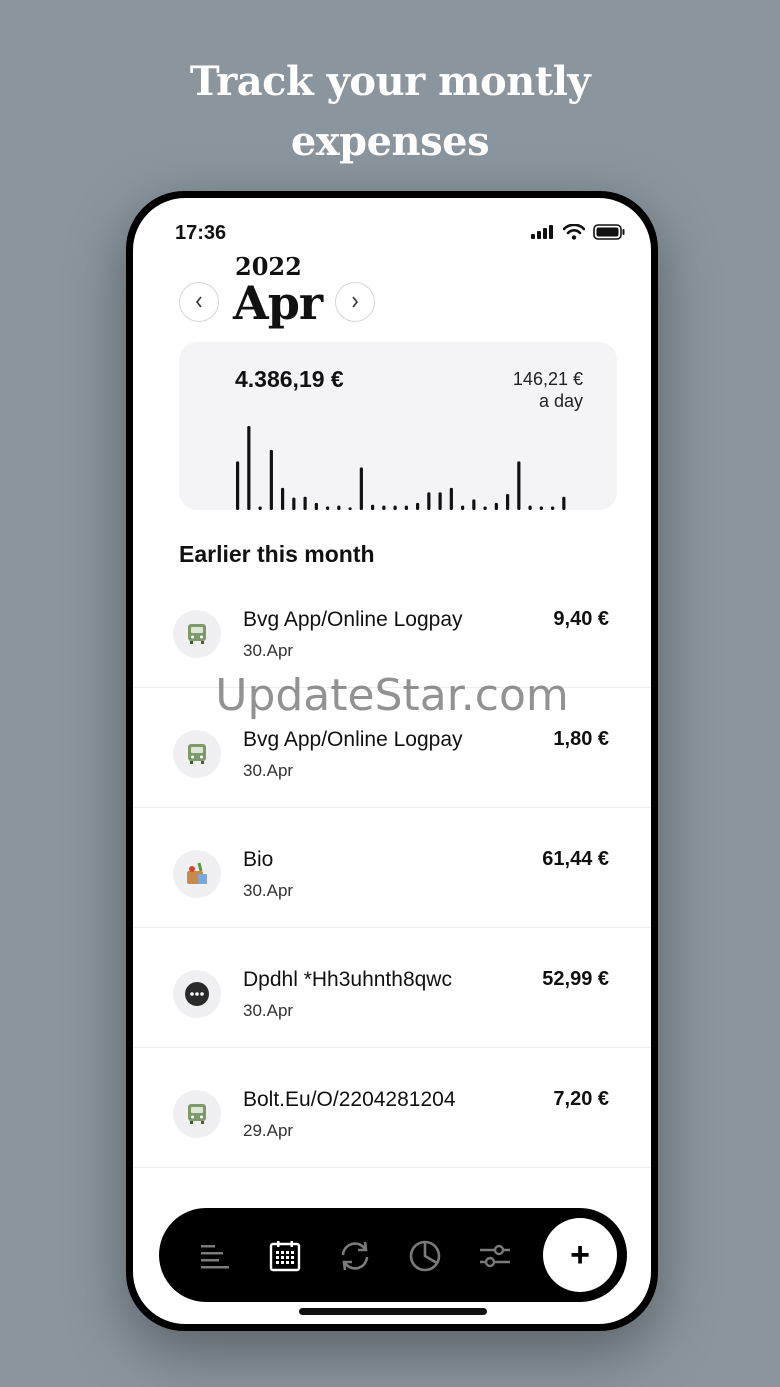 This screenshot has width=780, height=1387. I want to click on monthly-summary-card: 4.386,19 € 146,21 € a day, so click(398, 426).